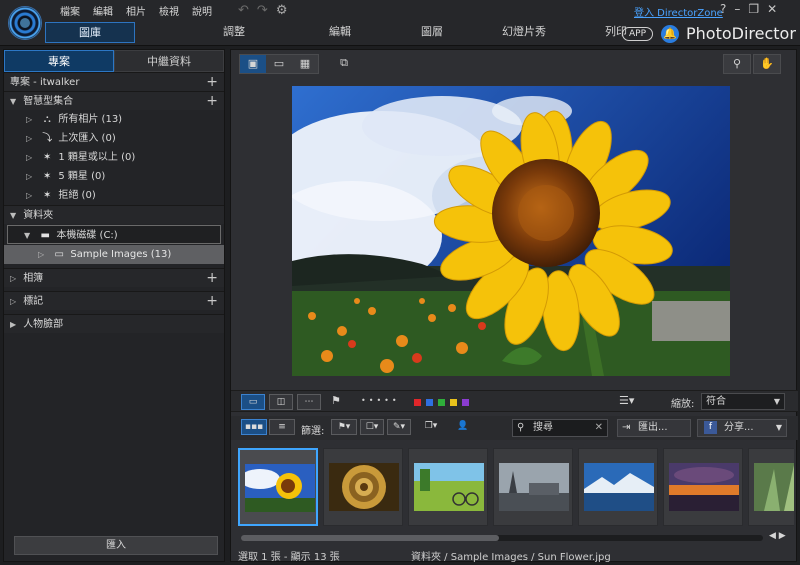 This screenshot has height=565, width=800. What do you see at coordinates (278, 487) in the screenshot?
I see `thumbnail-sunflower` at bounding box center [278, 487].